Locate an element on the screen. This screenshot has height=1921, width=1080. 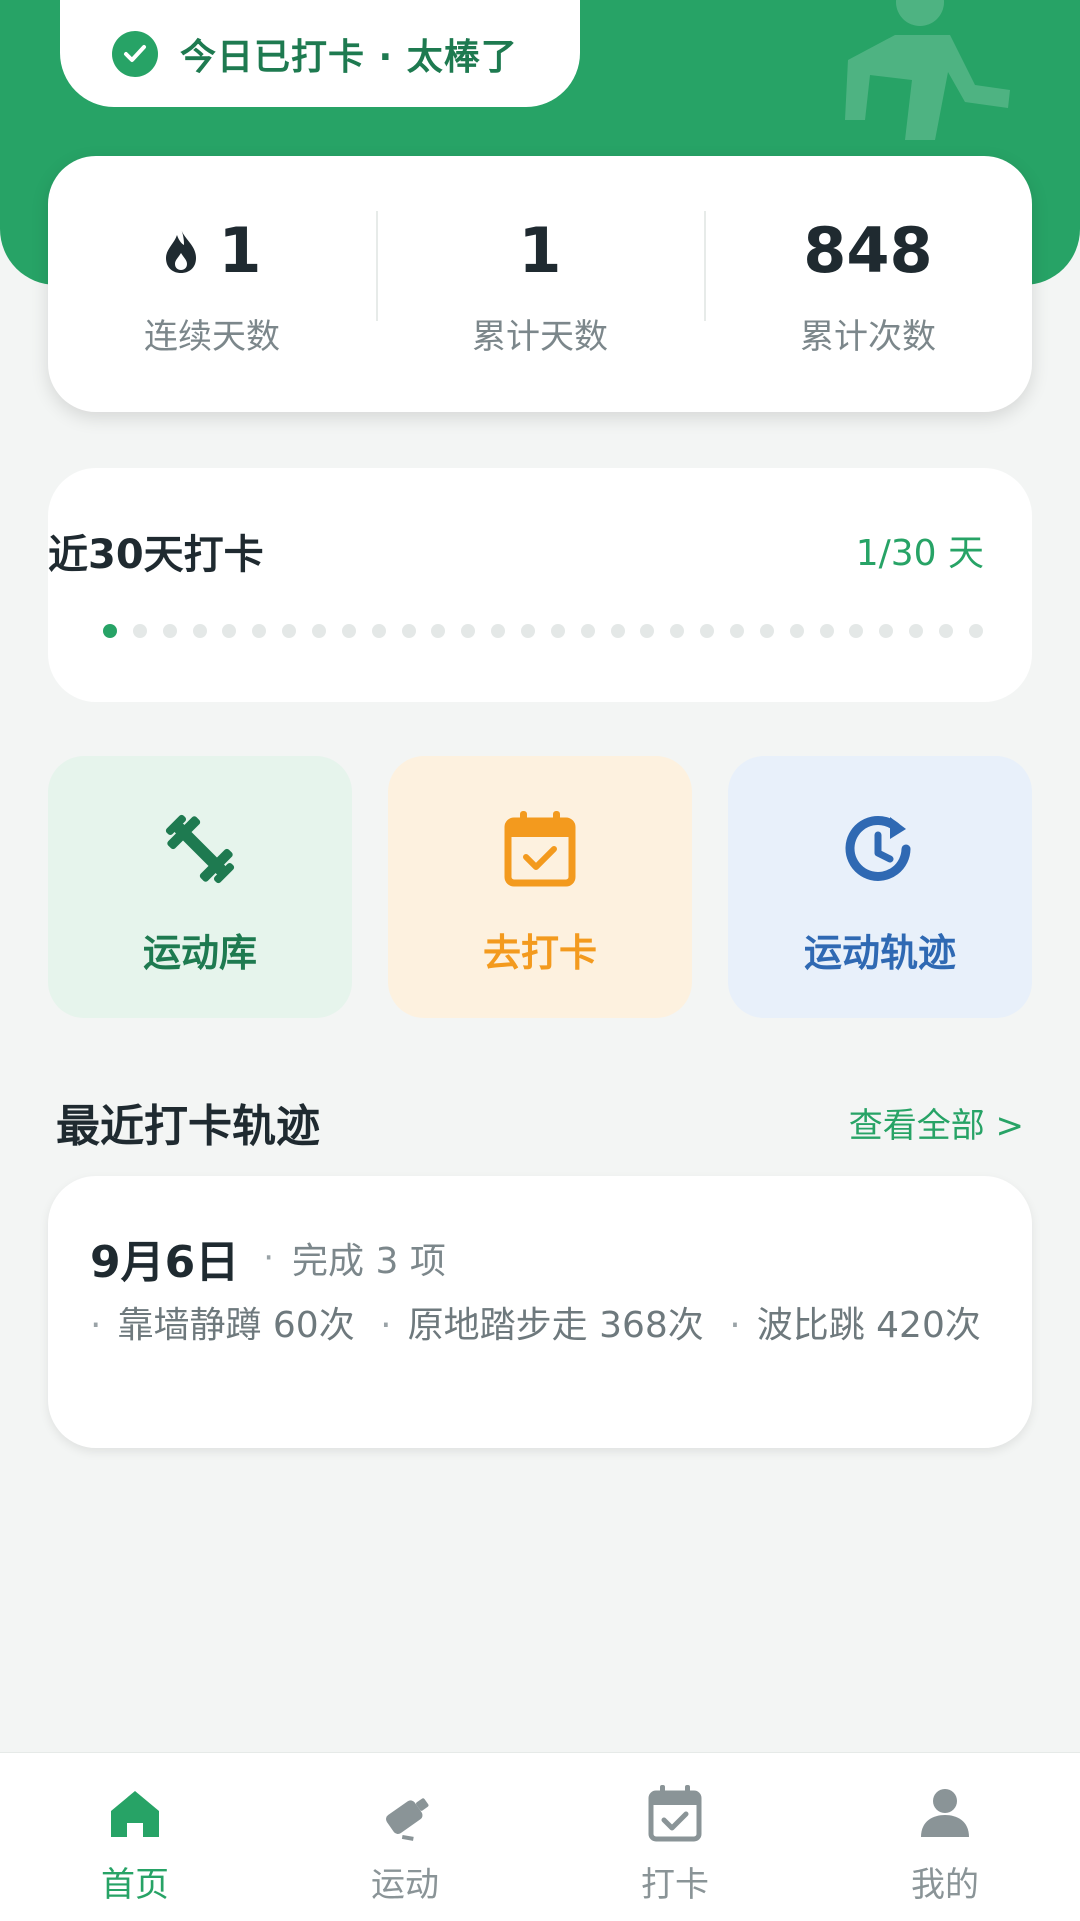
stat-label: 连续天数 is located at coordinates (212, 336).